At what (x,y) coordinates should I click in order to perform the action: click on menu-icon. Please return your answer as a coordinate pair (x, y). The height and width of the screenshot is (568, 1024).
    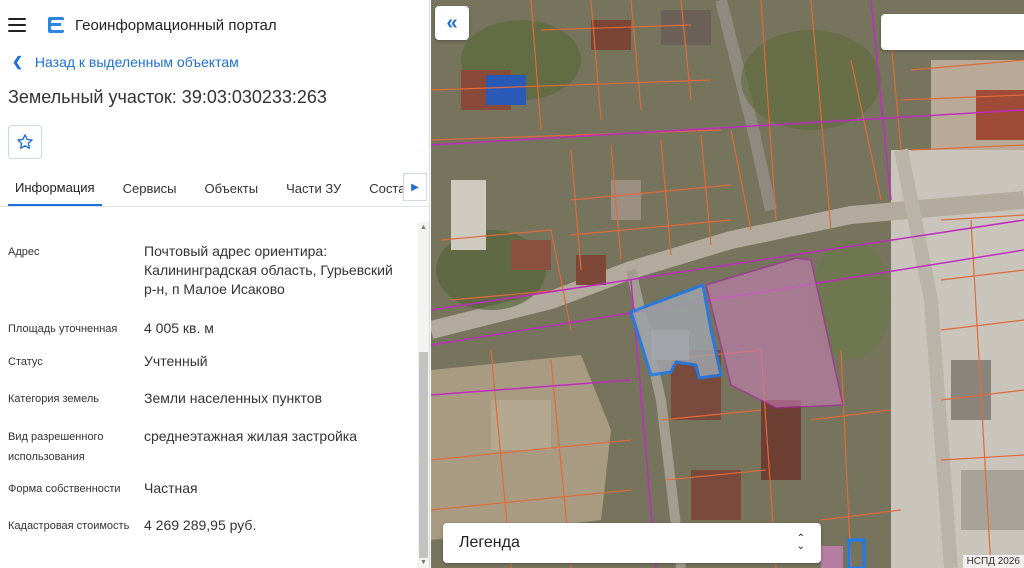
    Looking at the image, I should click on (17, 25).